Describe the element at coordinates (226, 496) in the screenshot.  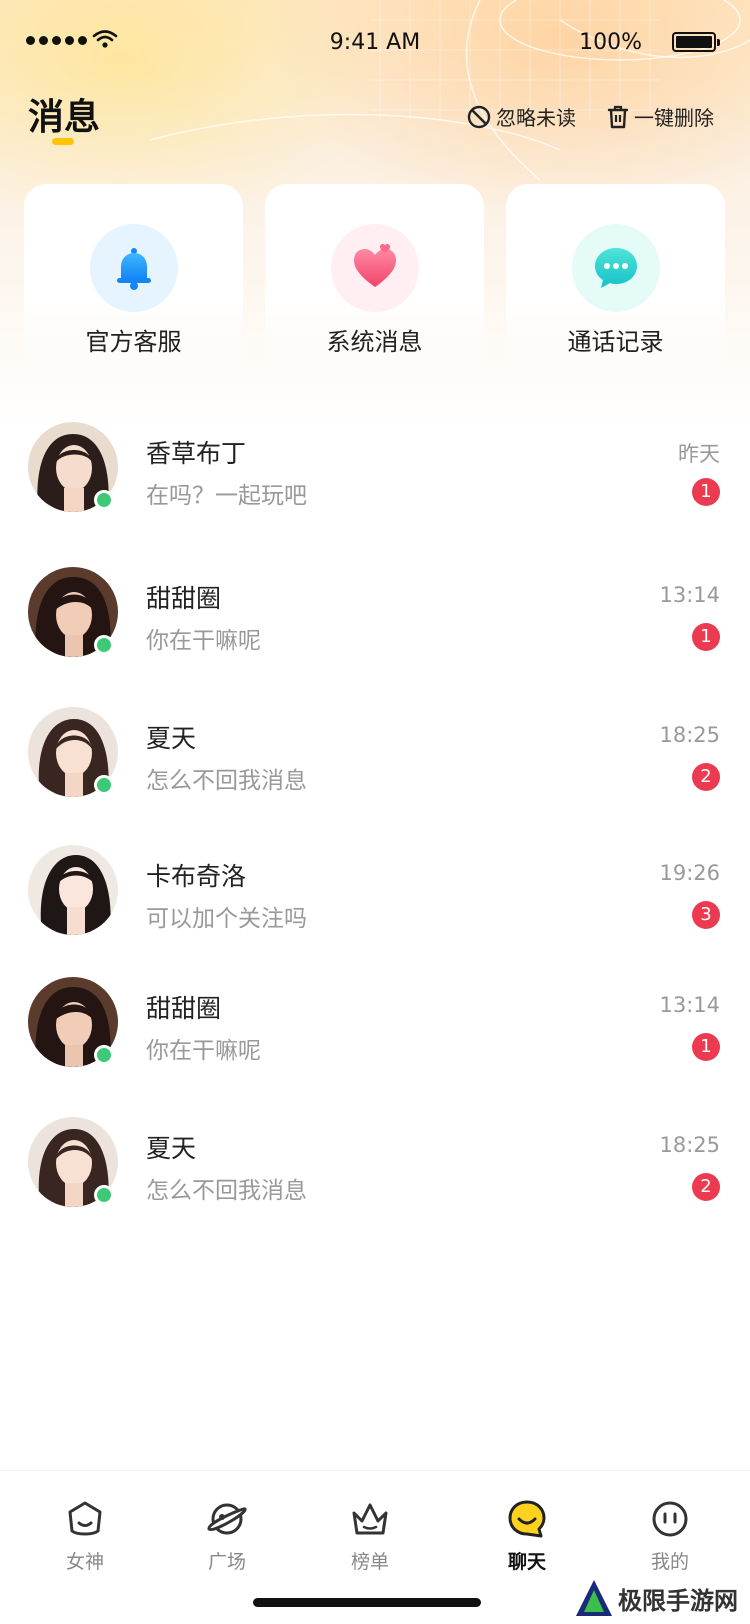
I see `message-preview: 在吗？一起玩吧` at that location.